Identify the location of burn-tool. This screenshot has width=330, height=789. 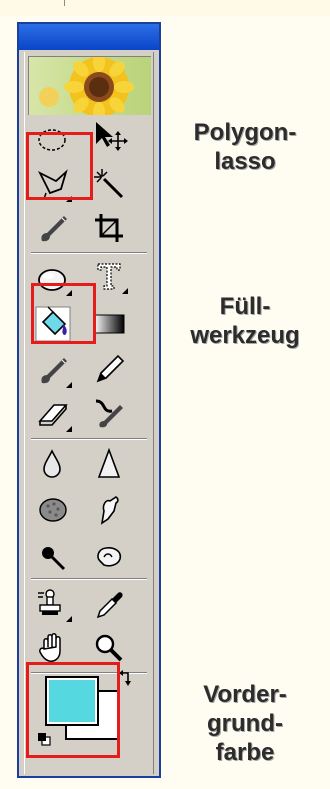
(53, 556).